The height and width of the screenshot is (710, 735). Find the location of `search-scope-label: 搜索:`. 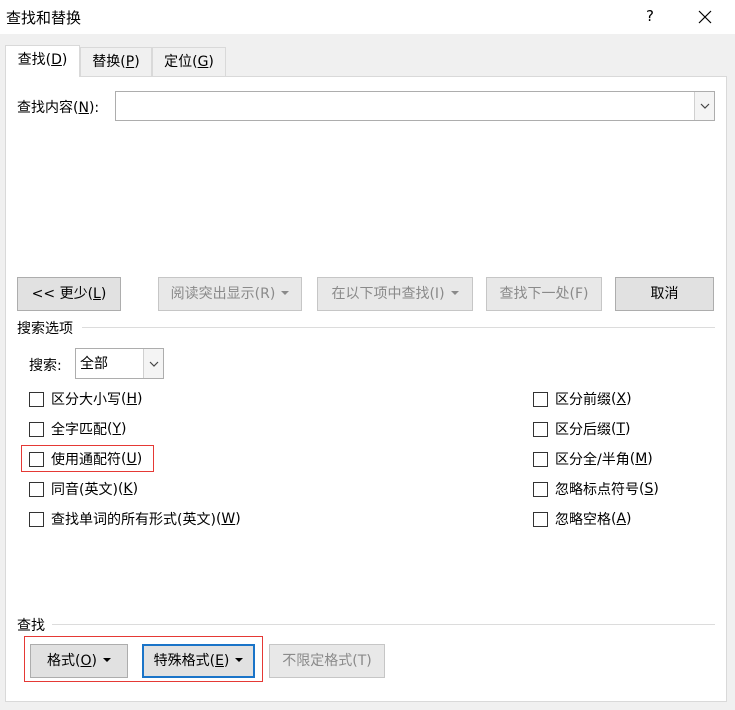

search-scope-label: 搜索: is located at coordinates (45, 366).